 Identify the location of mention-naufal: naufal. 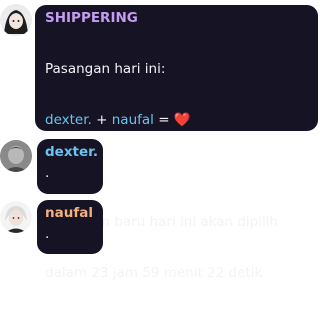
(133, 120).